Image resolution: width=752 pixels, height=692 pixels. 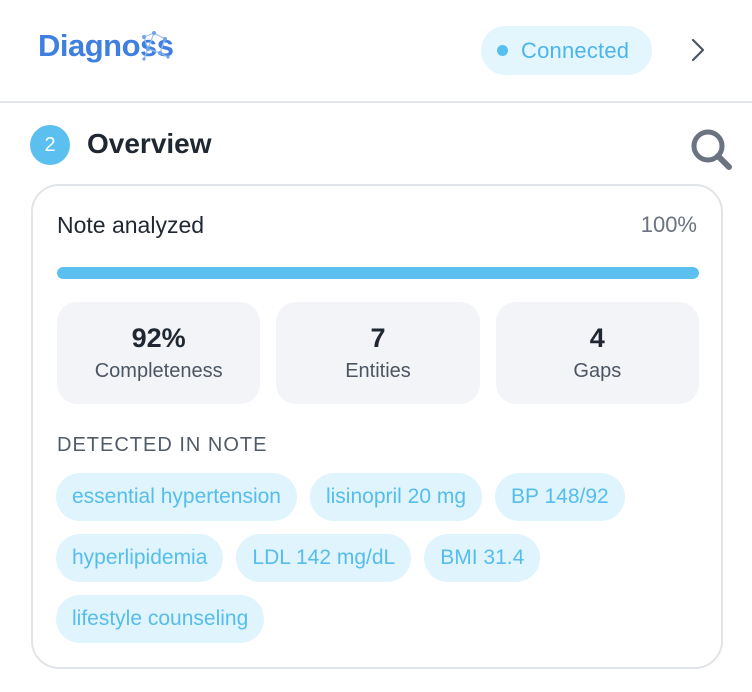 What do you see at coordinates (668, 224) in the screenshot?
I see `progress-percent: 100%` at bounding box center [668, 224].